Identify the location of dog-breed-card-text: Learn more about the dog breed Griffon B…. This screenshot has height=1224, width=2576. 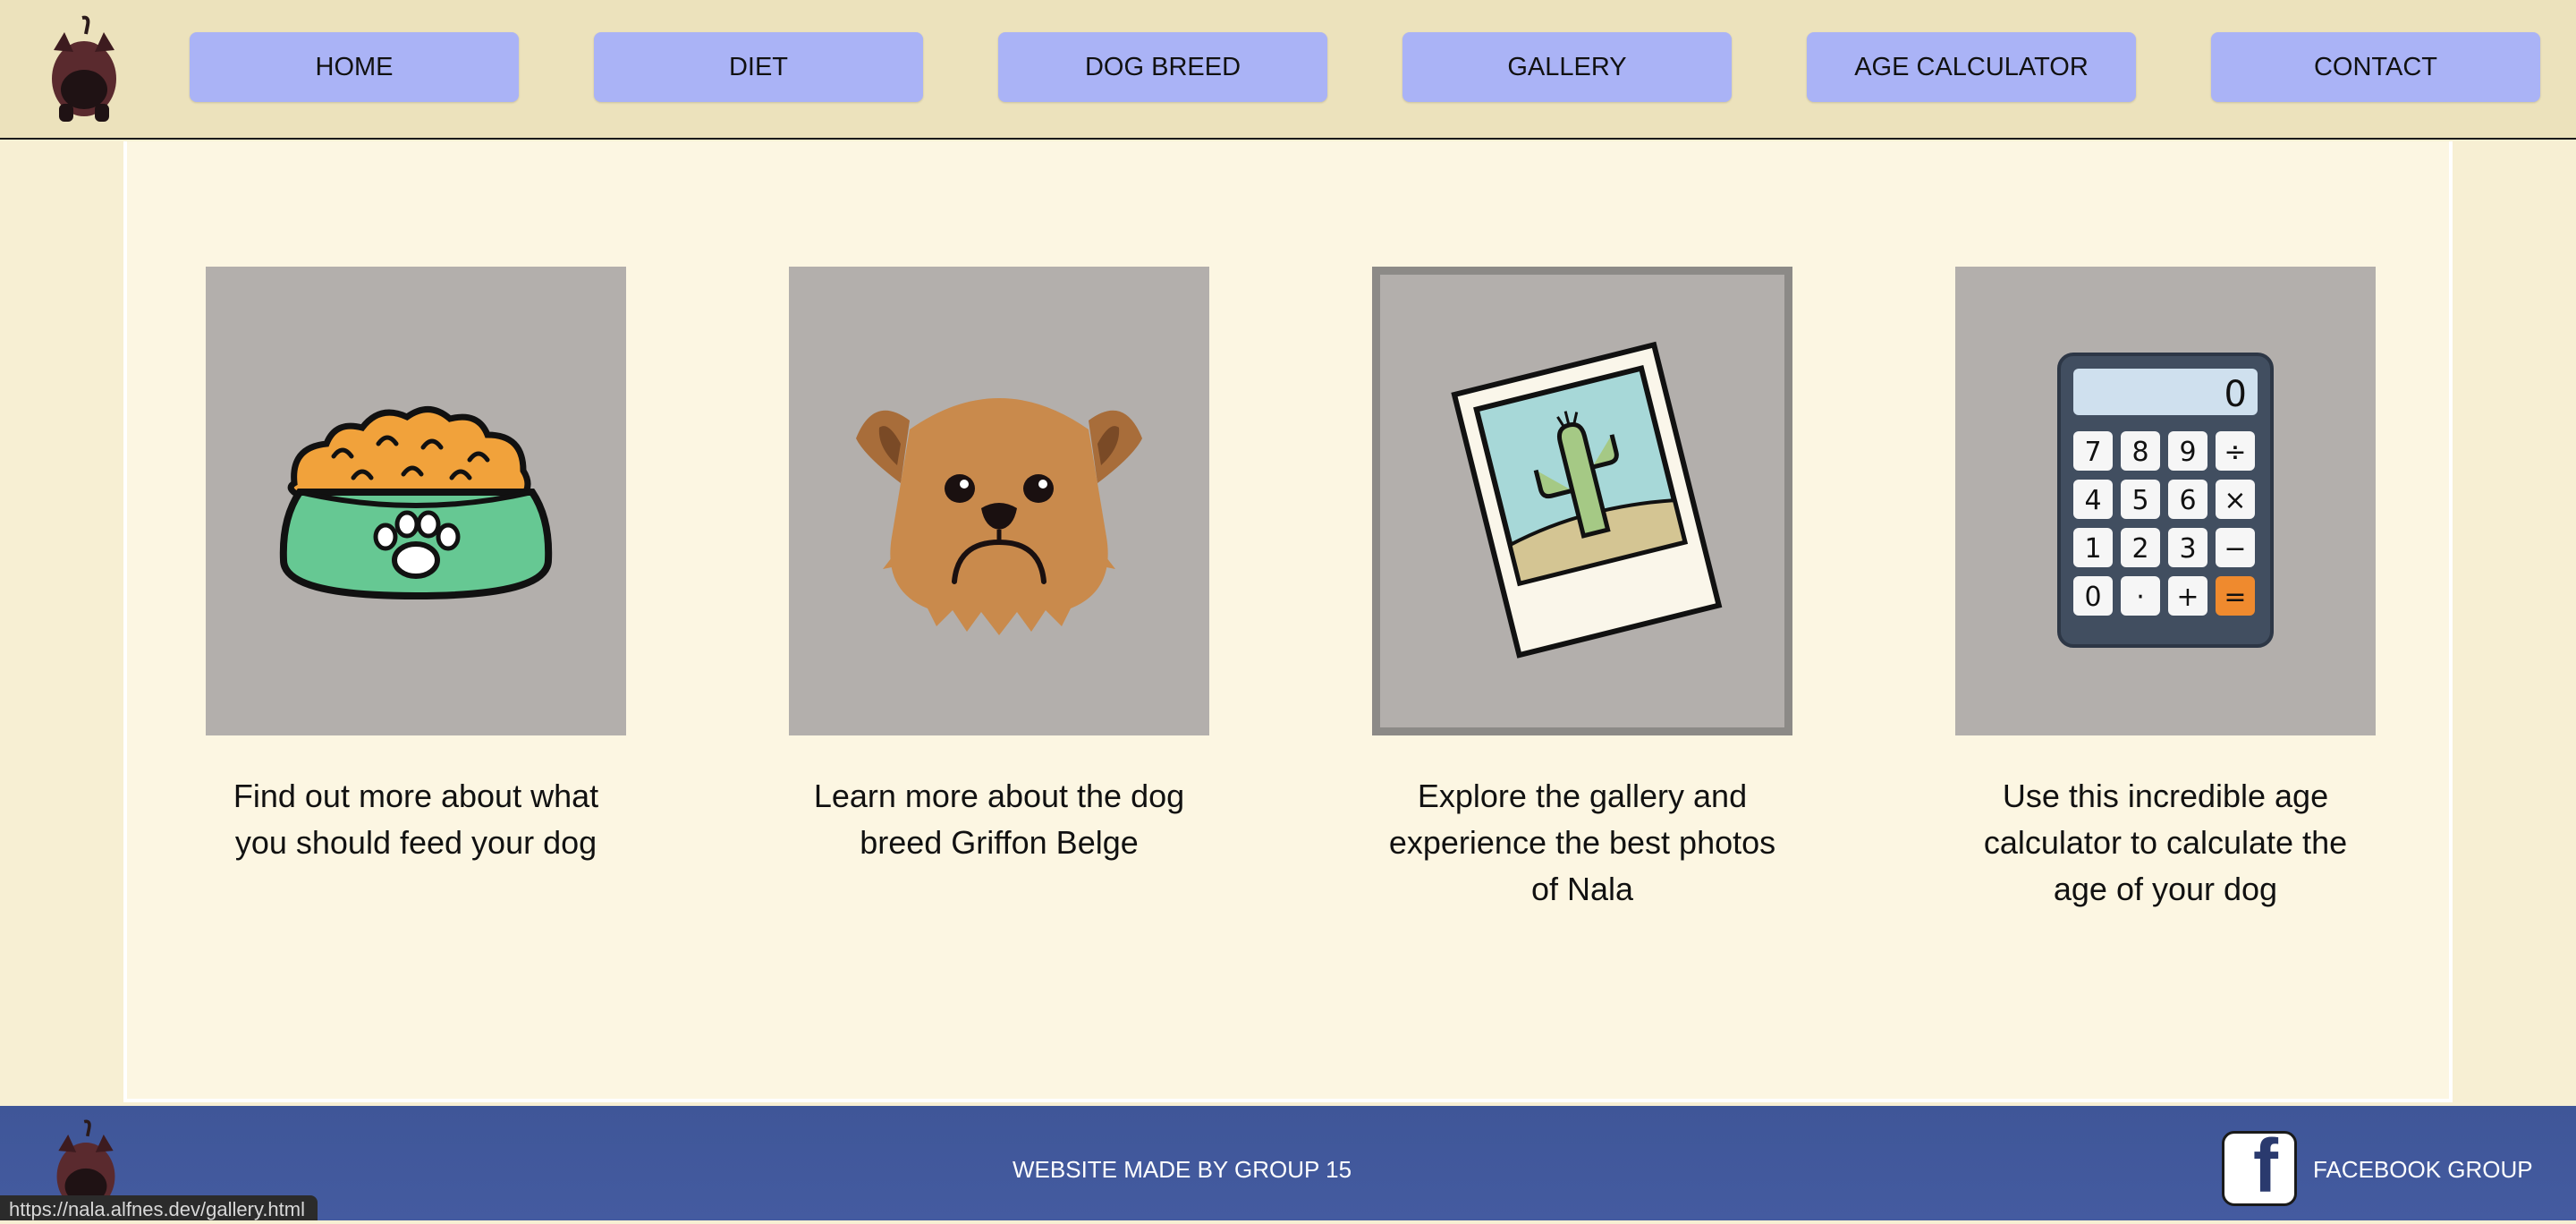
(999, 819).